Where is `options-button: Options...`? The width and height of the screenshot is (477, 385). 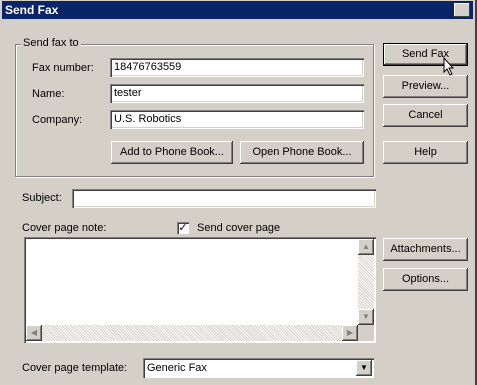
options-button: Options... is located at coordinates (425, 279).